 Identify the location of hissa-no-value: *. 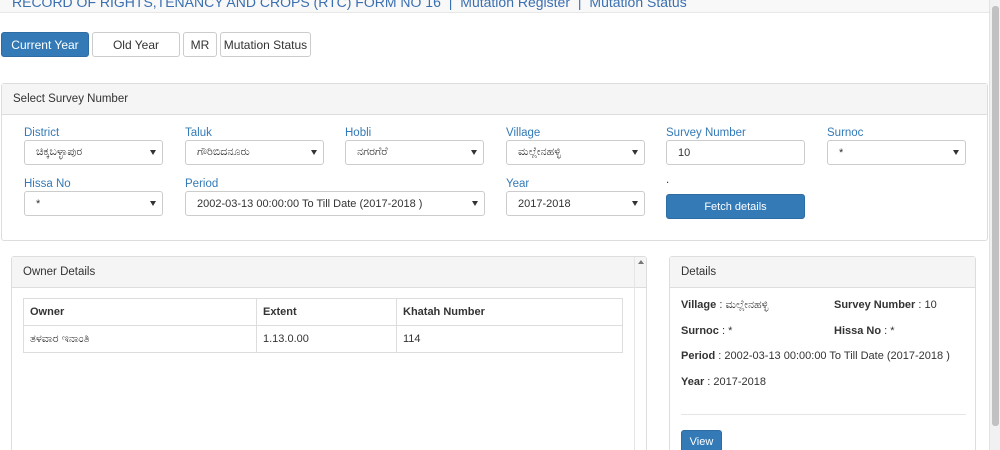
(38, 203).